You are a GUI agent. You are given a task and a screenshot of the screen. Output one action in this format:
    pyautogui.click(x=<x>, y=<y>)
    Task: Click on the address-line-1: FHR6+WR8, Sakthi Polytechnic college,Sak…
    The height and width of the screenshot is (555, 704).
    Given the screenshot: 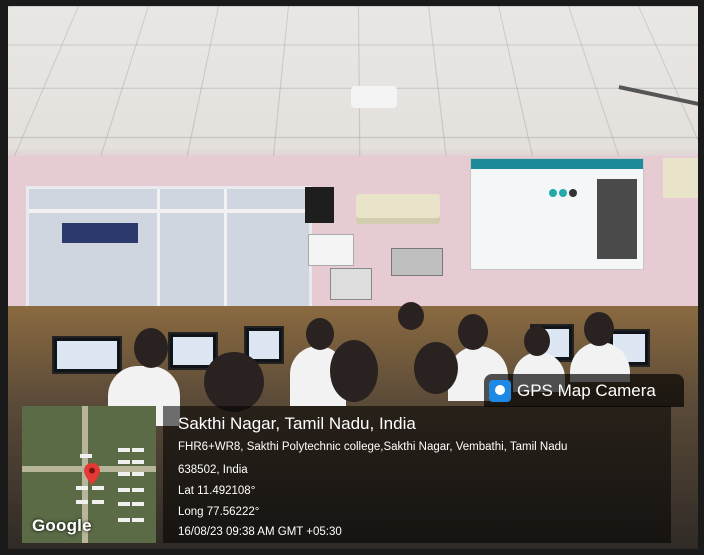 What is the action you would take?
    pyautogui.click(x=373, y=447)
    